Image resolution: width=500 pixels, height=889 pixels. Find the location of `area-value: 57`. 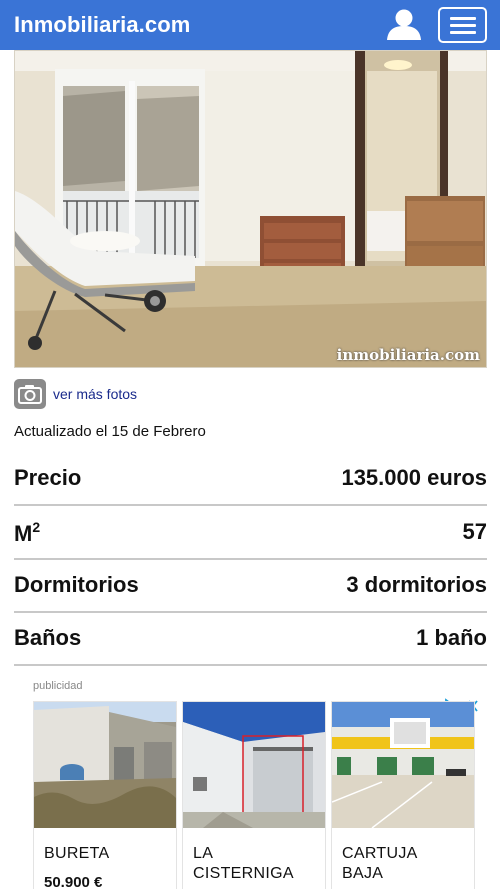

area-value: 57 is located at coordinates (474, 531).